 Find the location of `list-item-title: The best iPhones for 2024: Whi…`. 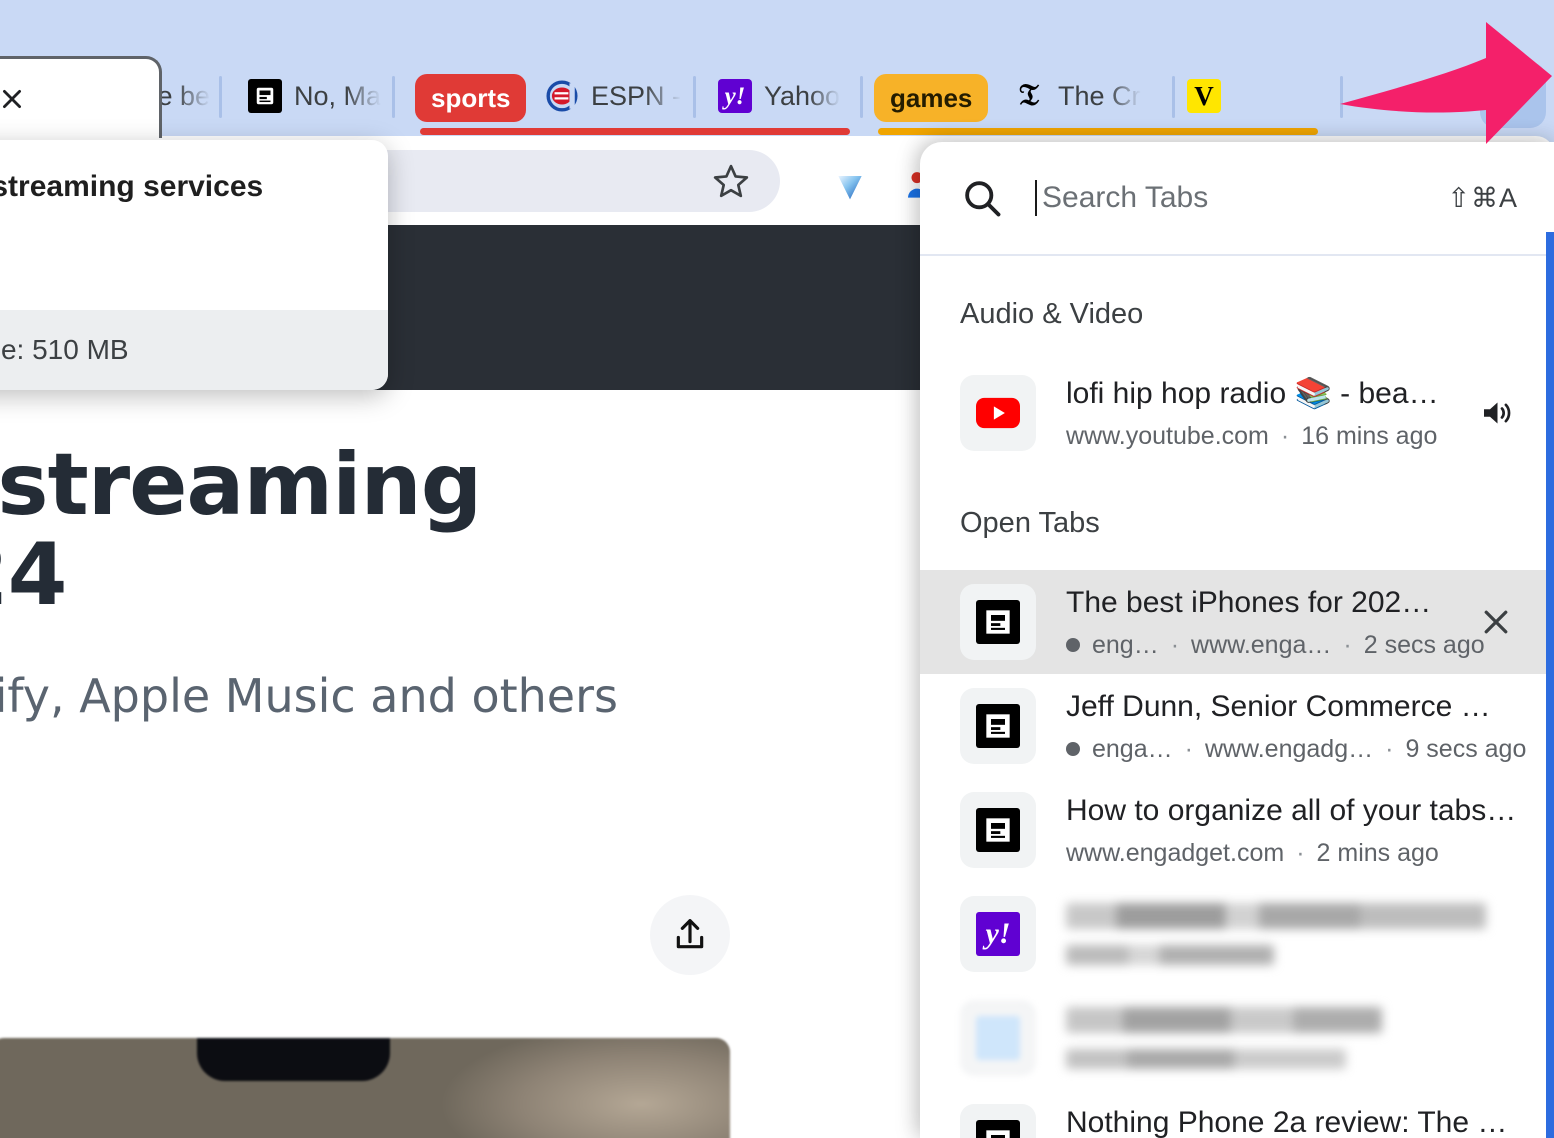

list-item-title: The best iPhones for 2024: Whi… is located at coordinates (1255, 603).